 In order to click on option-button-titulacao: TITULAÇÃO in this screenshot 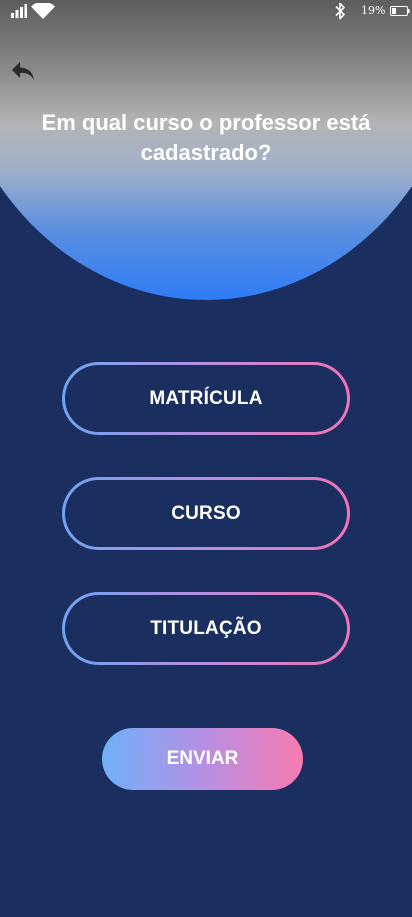, I will do `click(206, 628)`.